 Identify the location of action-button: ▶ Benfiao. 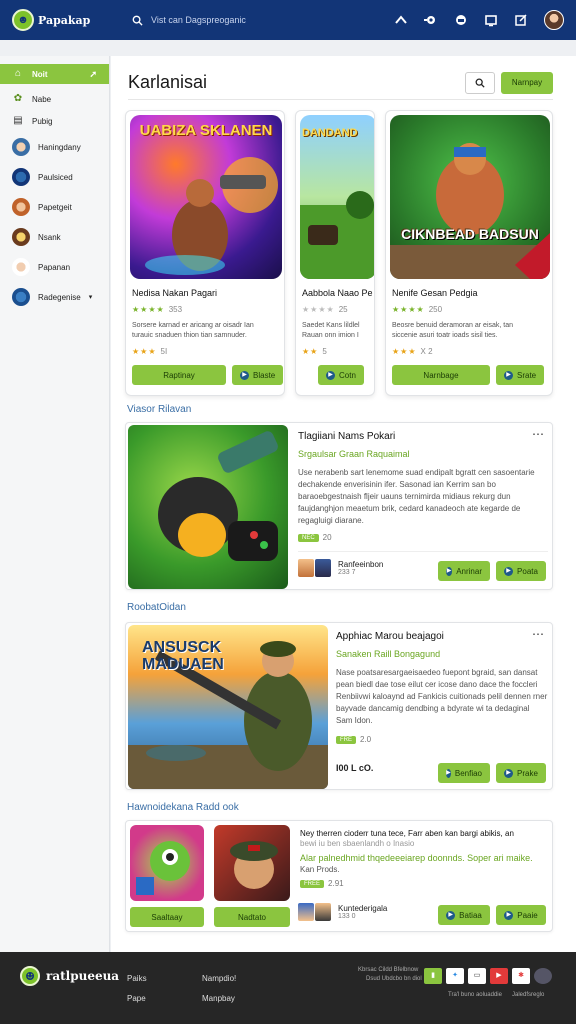
(464, 773).